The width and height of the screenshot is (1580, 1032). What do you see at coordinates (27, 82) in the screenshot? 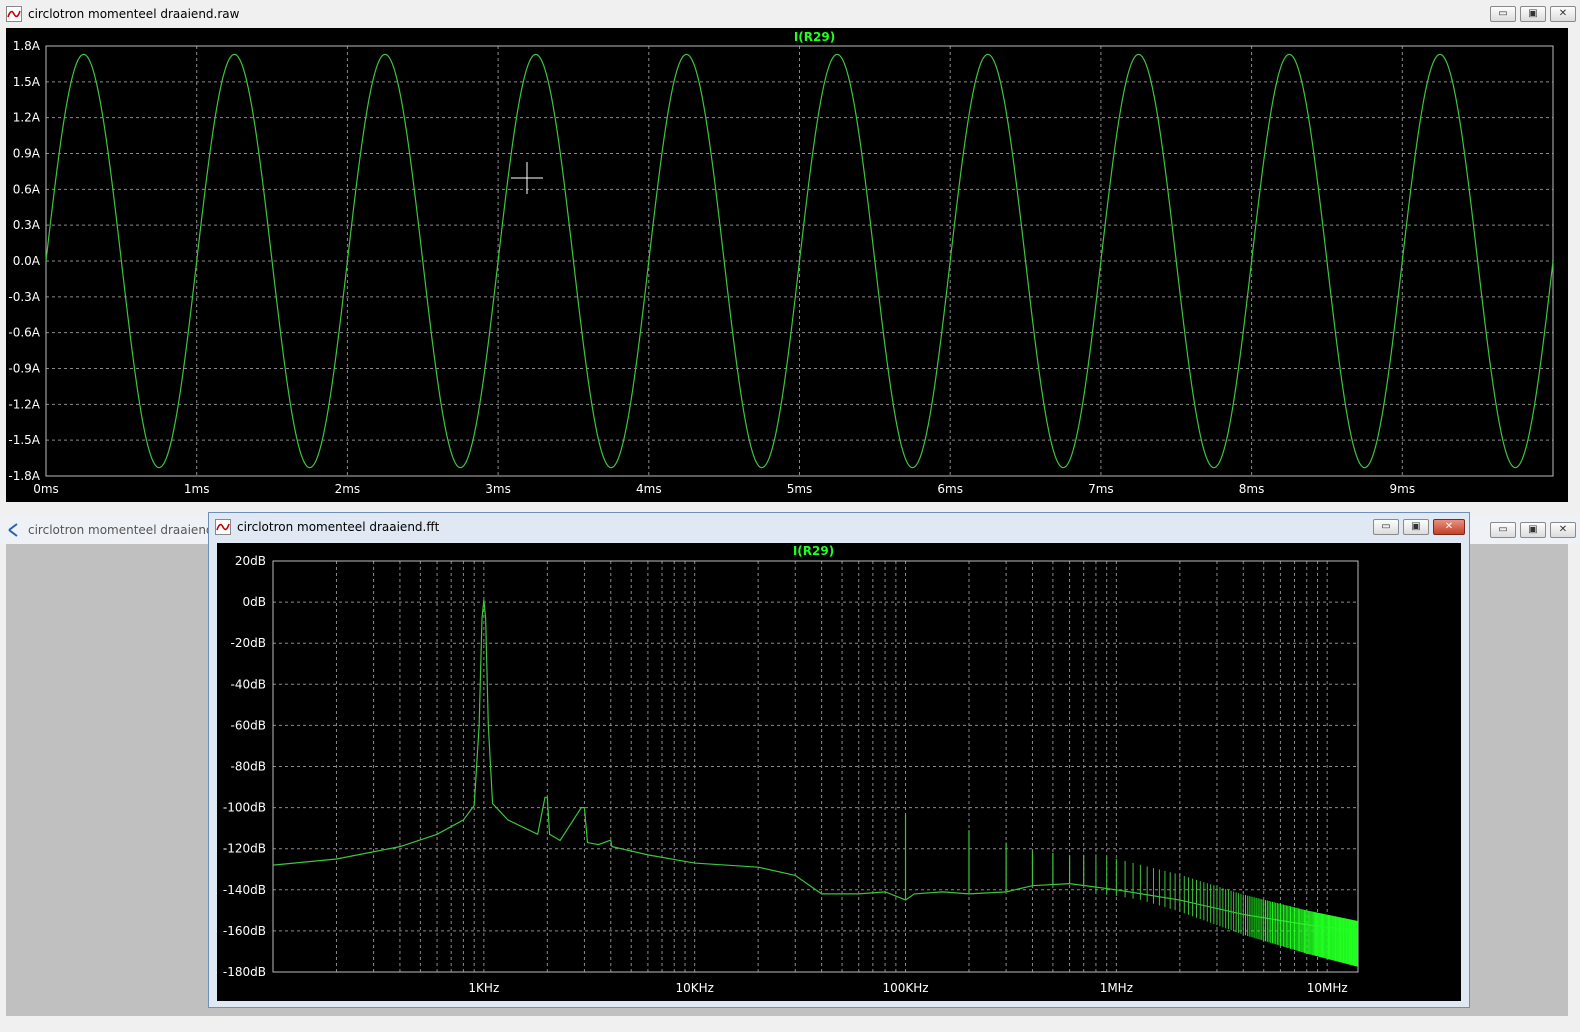
I see `y-tick-label: 1.5A` at bounding box center [27, 82].